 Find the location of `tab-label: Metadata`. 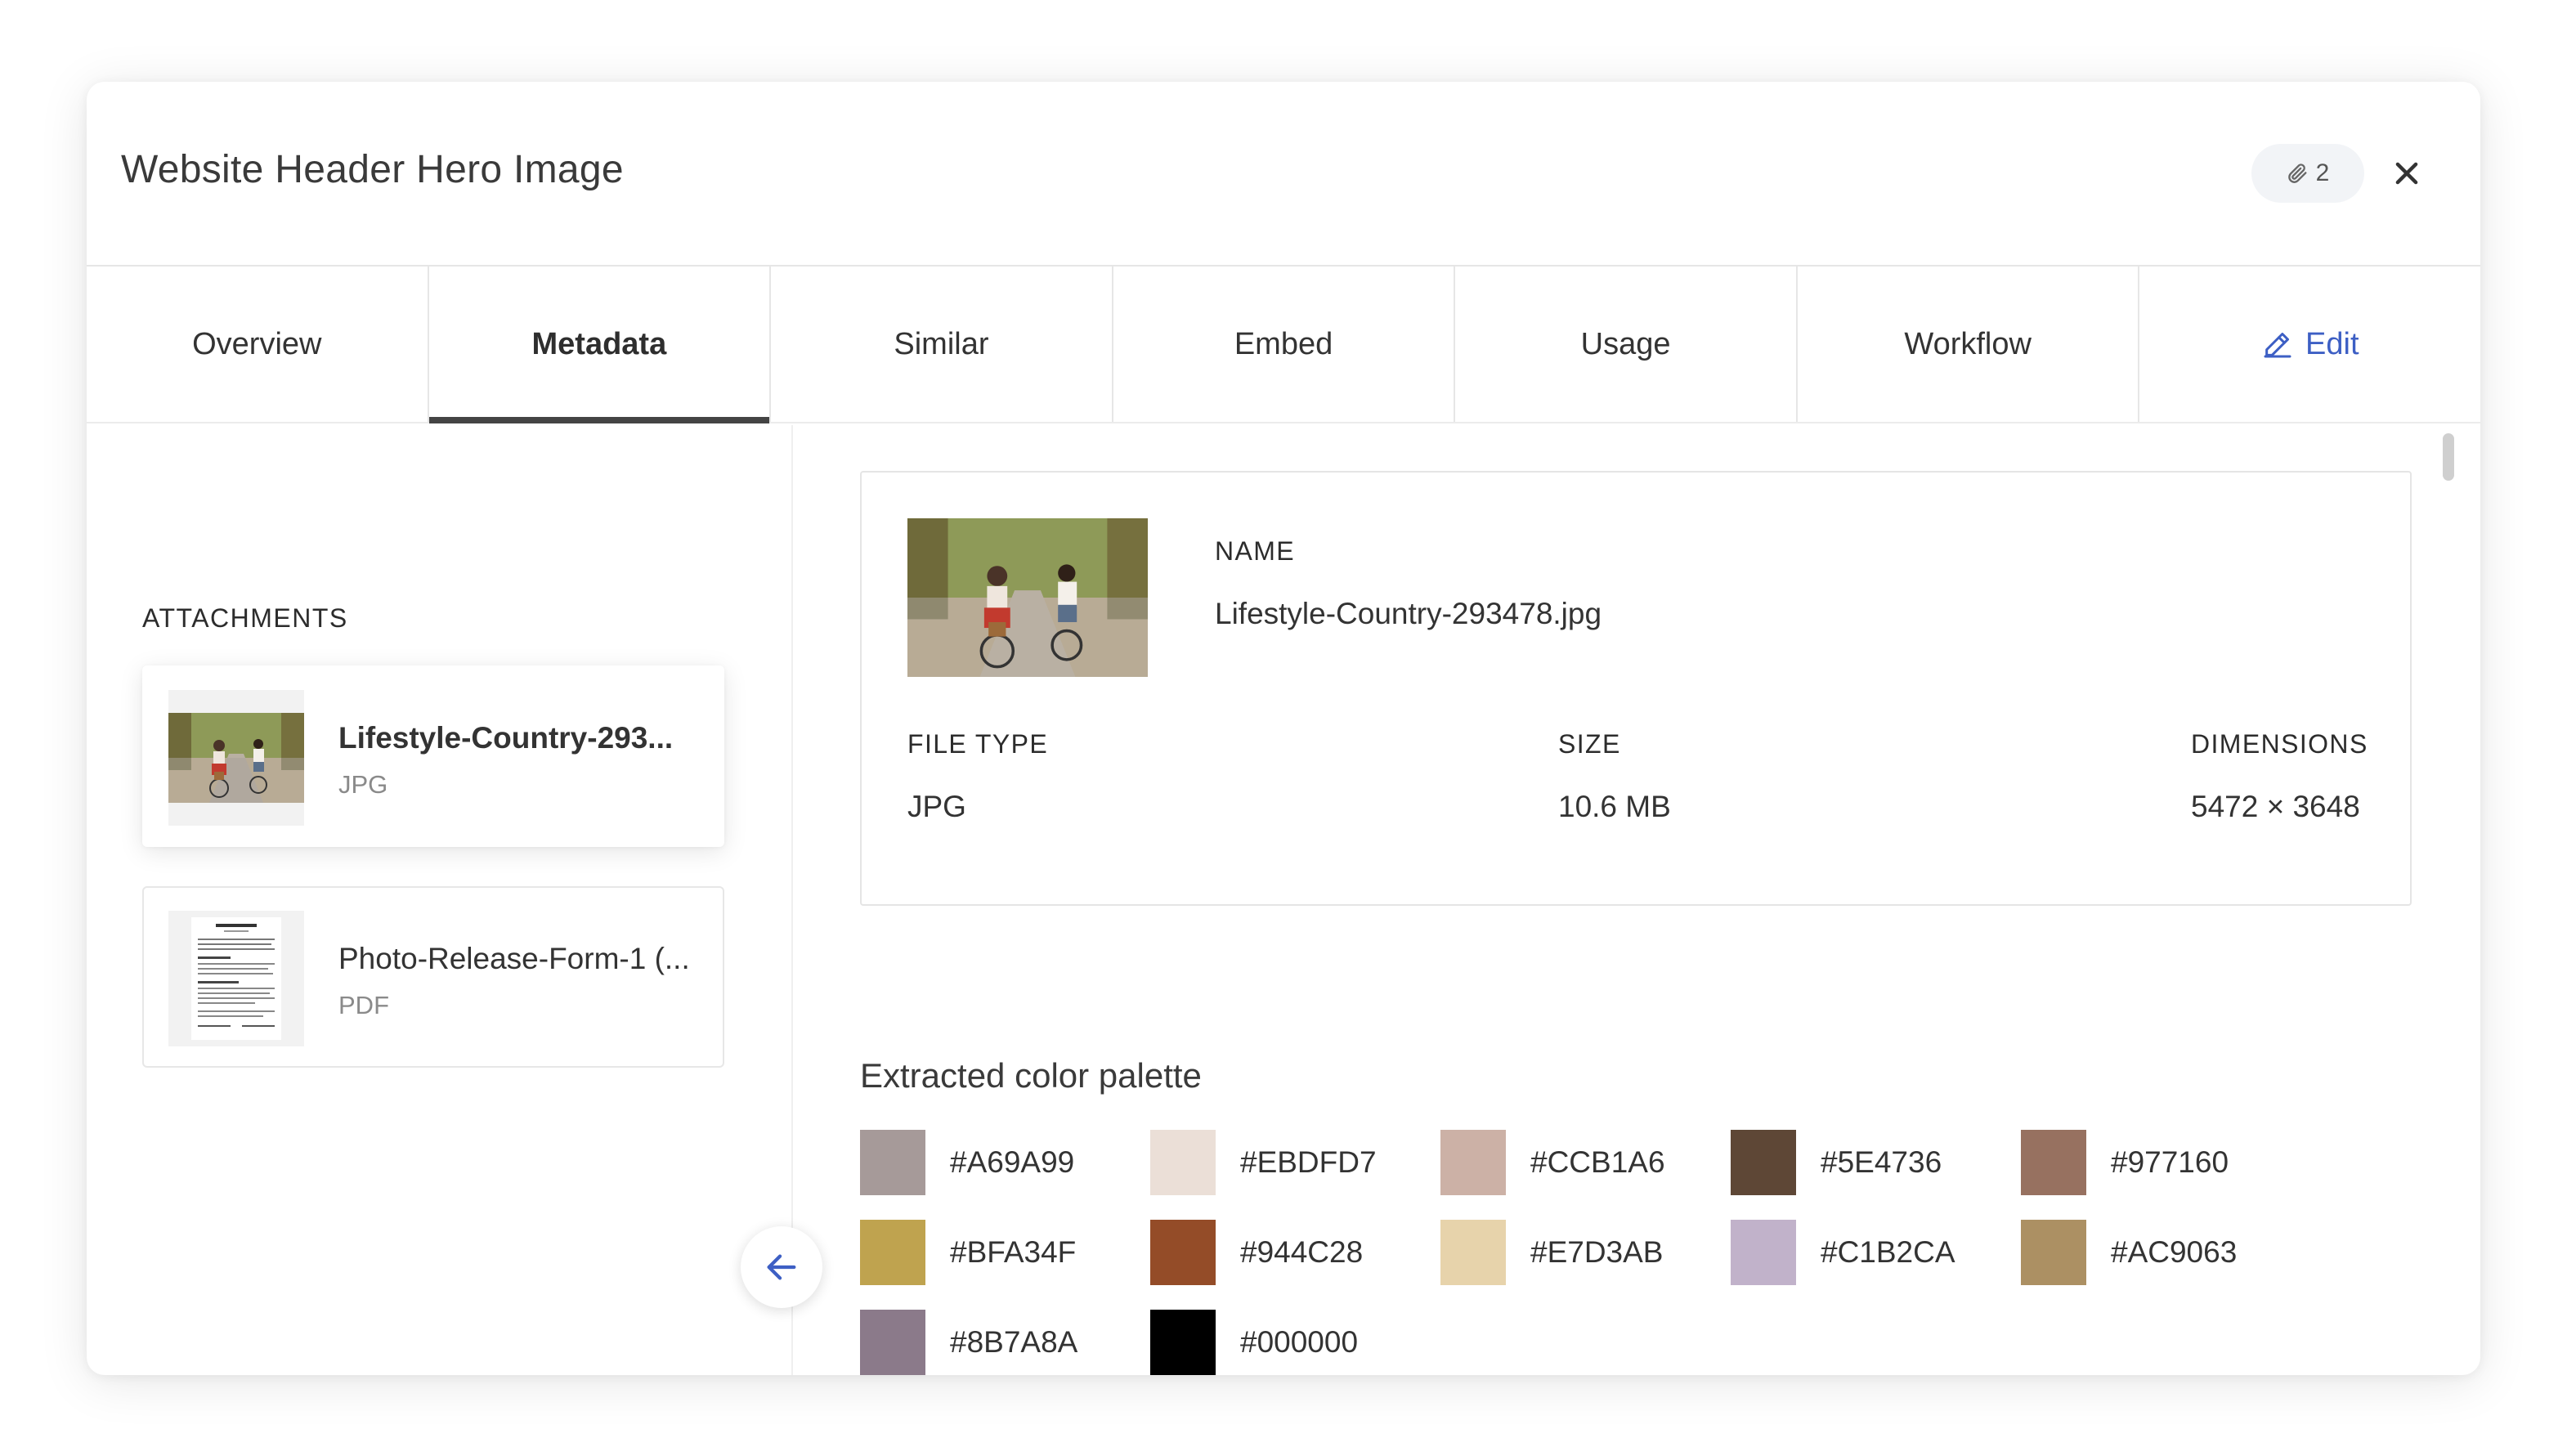

tab-label: Metadata is located at coordinates (599, 343).